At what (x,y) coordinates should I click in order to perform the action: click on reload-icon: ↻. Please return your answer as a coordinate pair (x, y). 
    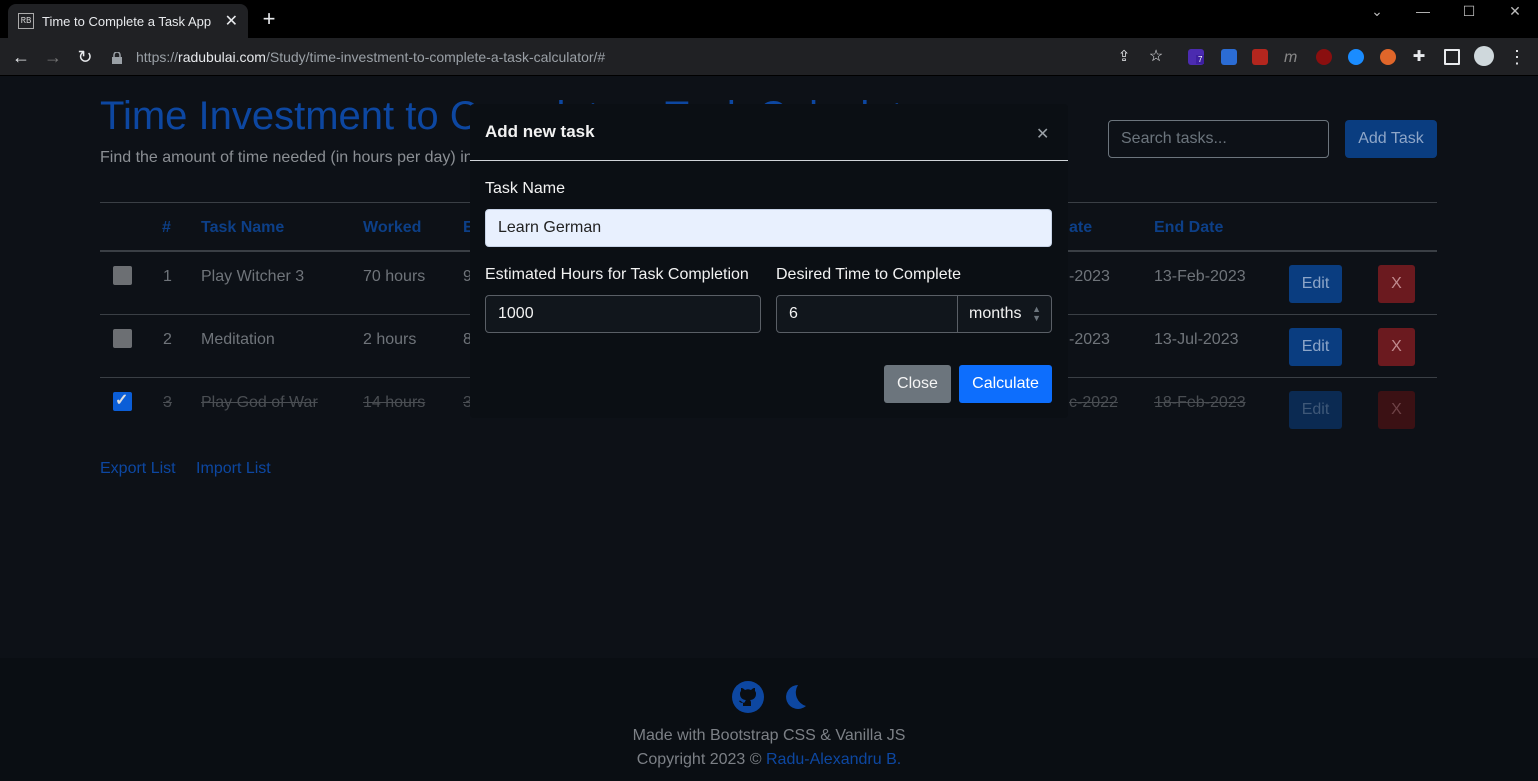
    Looking at the image, I should click on (85, 57).